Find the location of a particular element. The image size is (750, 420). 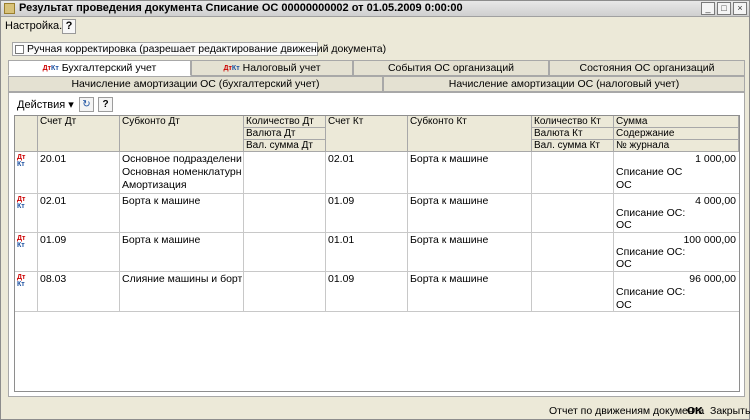

help-button: ? is located at coordinates (69, 26).